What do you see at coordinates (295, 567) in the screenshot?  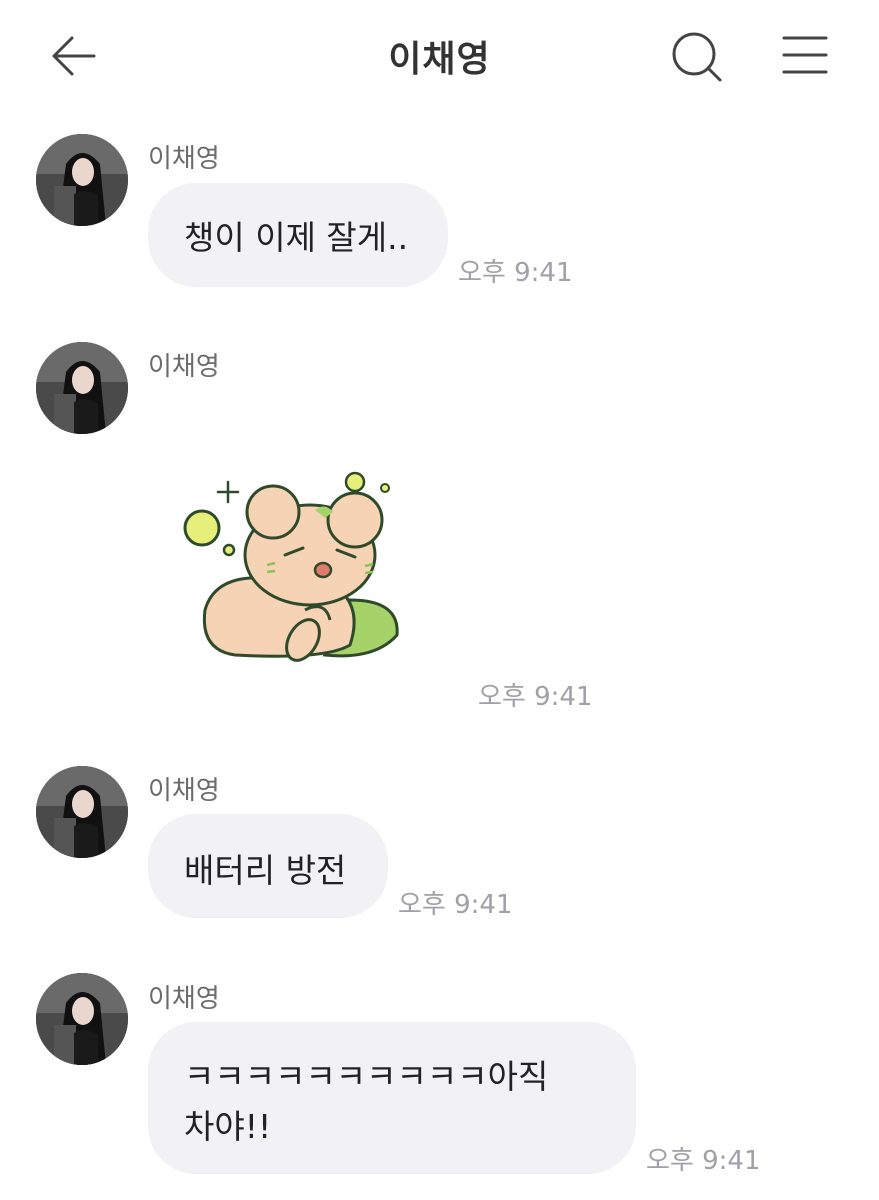 I see `hamster-sleepy-sticker-icon` at bounding box center [295, 567].